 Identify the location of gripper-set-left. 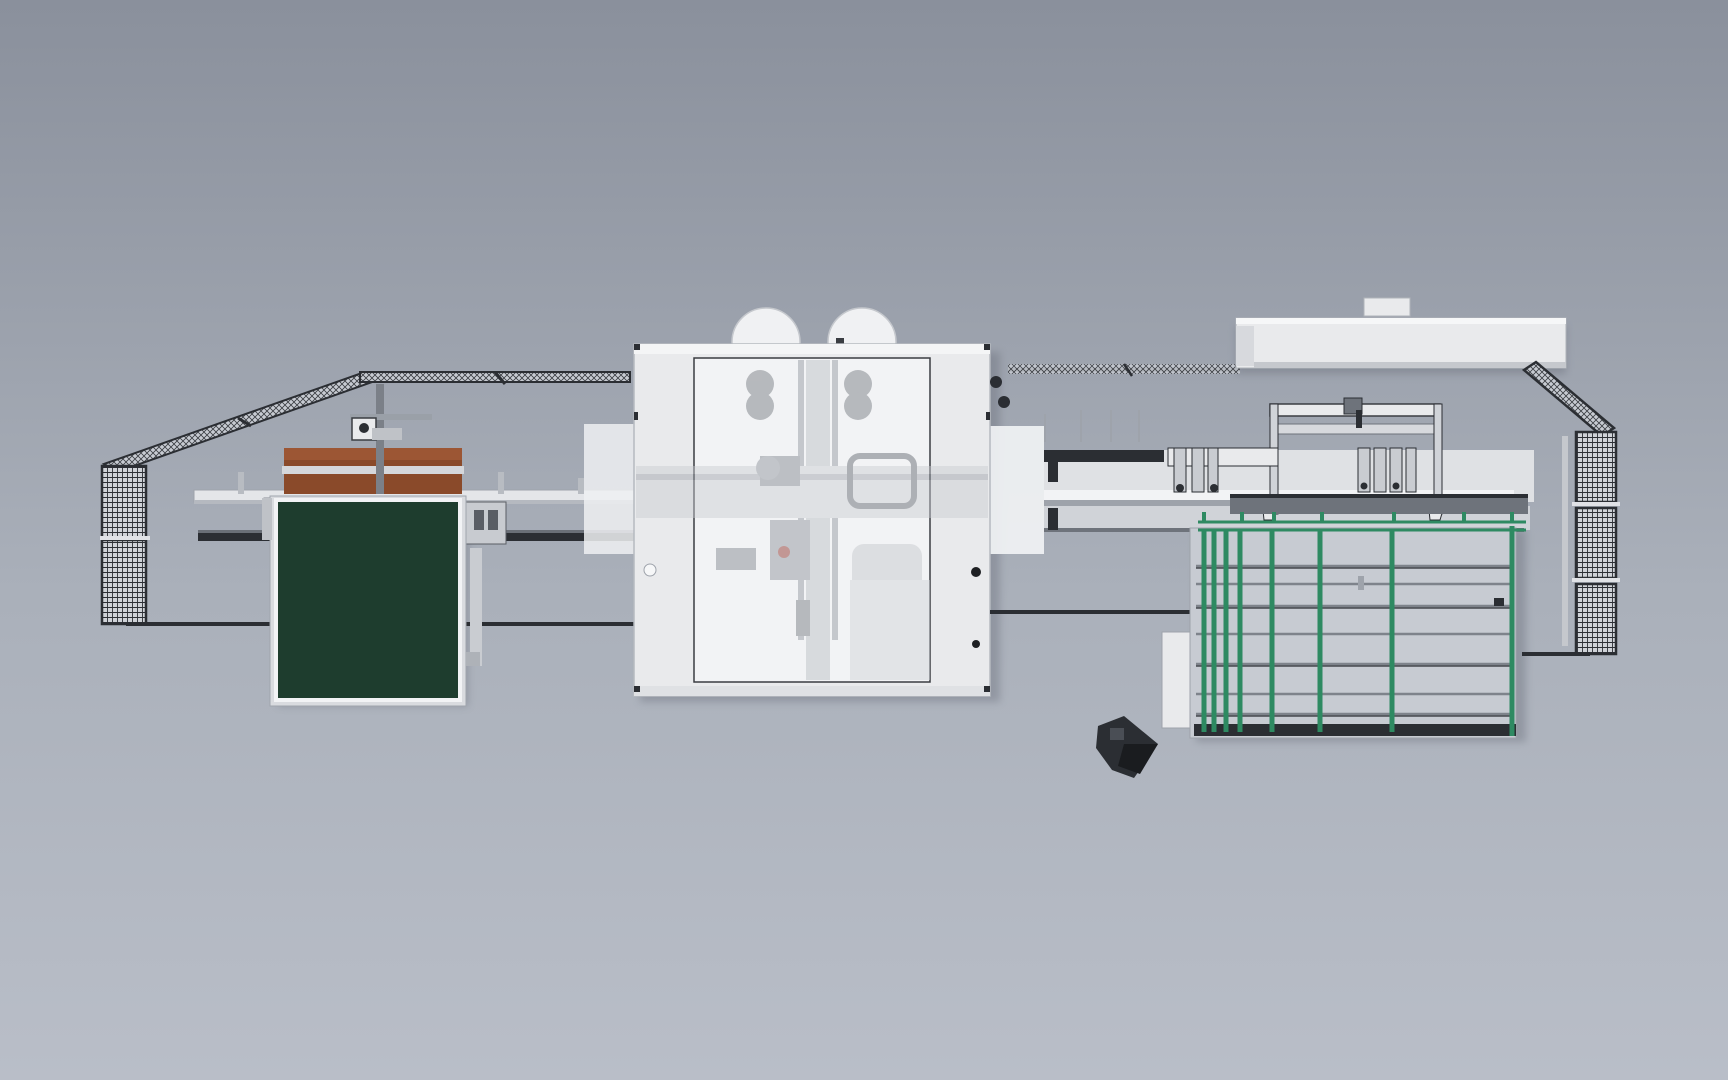
(1196, 470).